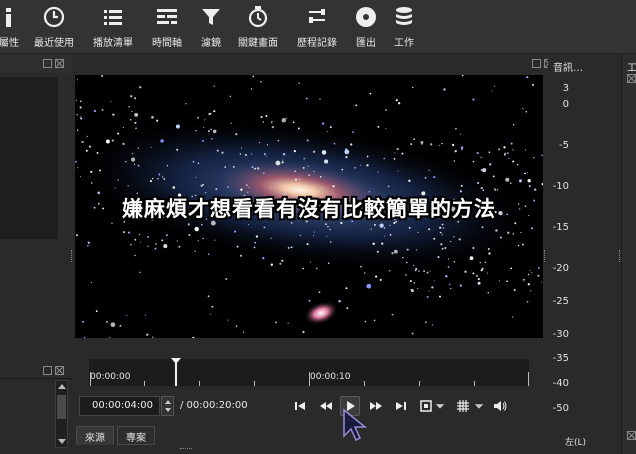 This screenshot has height=454, width=636. What do you see at coordinates (110, 377) in the screenshot?
I see `ruler-time-label: 00:00:00` at bounding box center [110, 377].